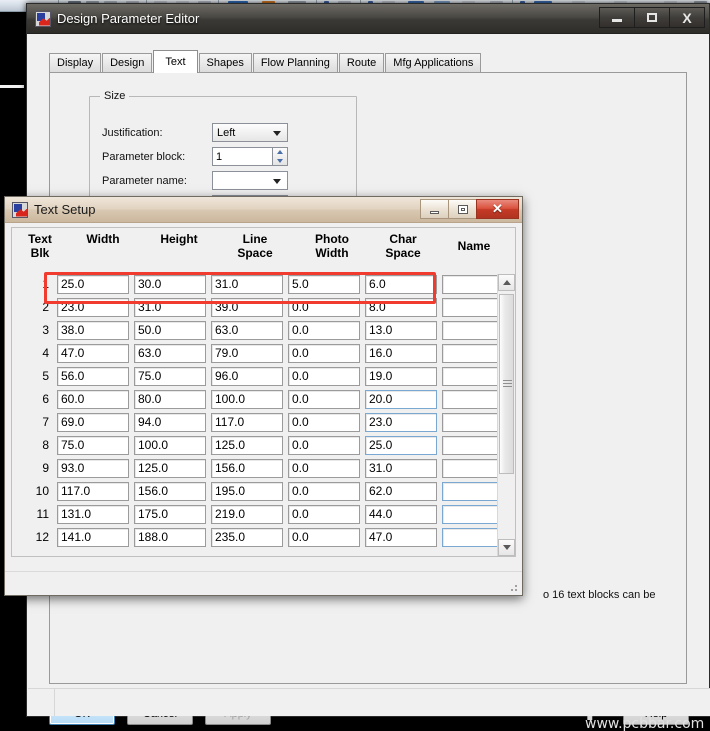 This screenshot has width=710, height=731. Describe the element at coordinates (247, 399) in the screenshot. I see `cell-line-space: 100.0` at that location.